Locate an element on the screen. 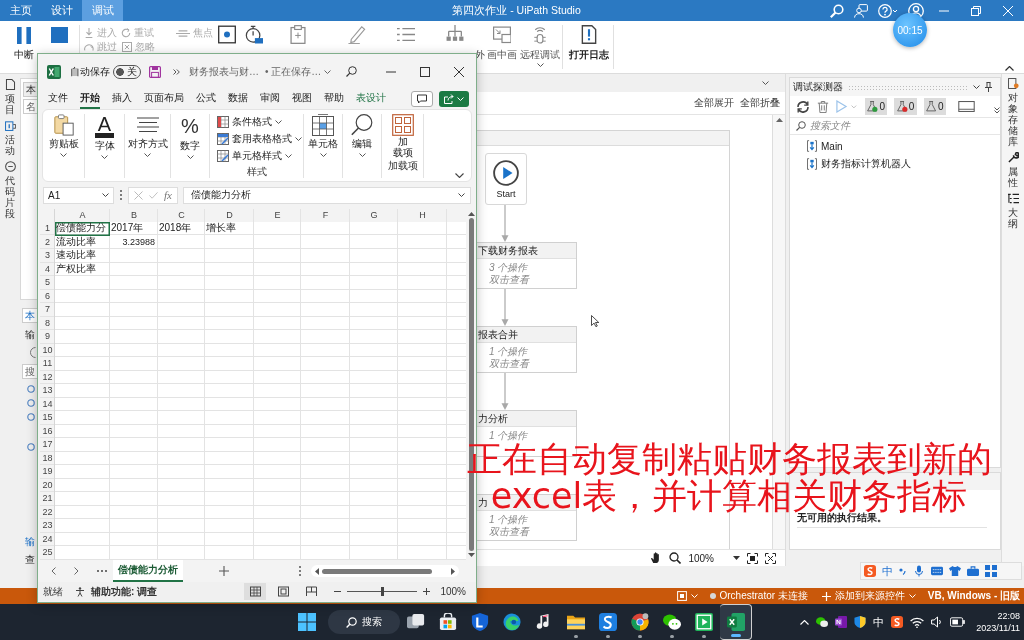  styles-menu-button: 单元格样式 is located at coordinates (254, 155).